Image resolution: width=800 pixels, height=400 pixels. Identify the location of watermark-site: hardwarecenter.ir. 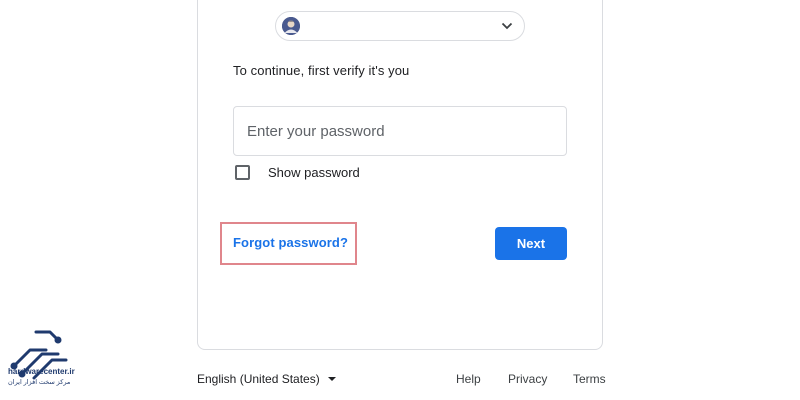
(41, 371).